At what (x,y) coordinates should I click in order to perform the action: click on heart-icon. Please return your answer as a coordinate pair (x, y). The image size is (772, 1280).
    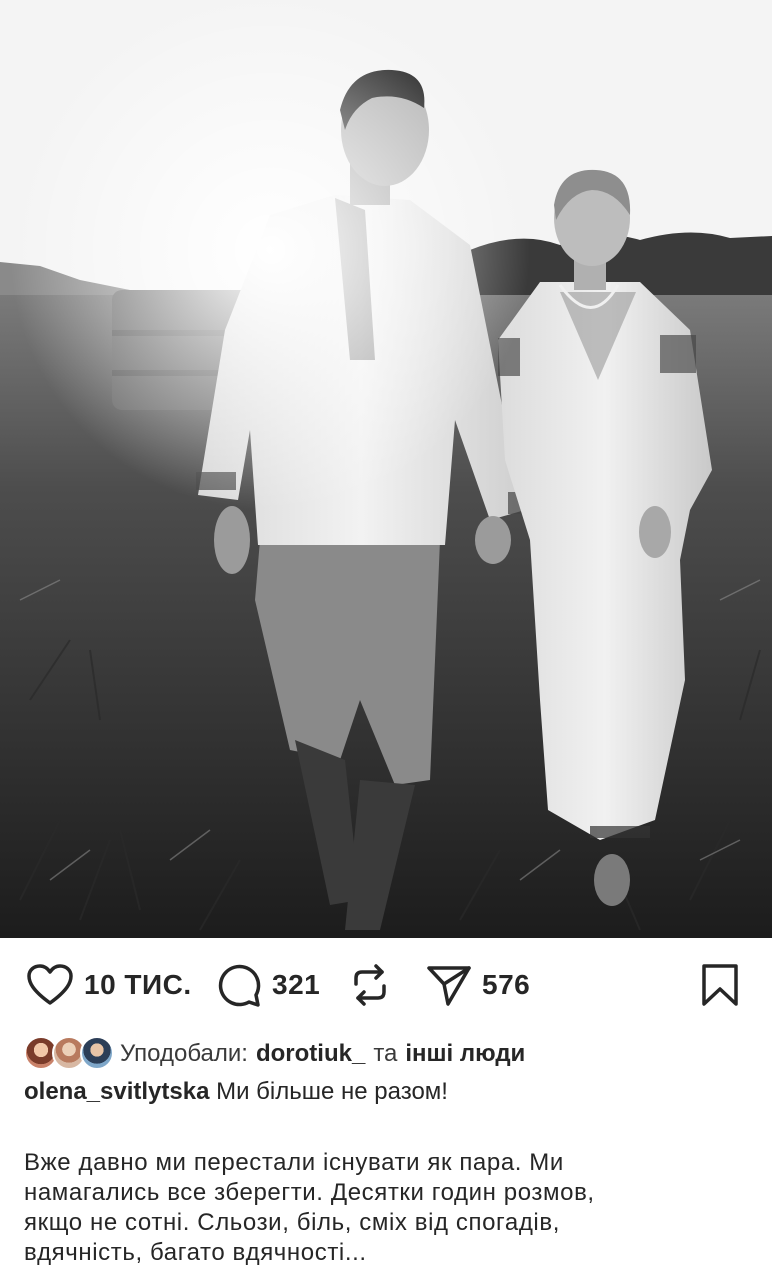
    Looking at the image, I should click on (50, 984).